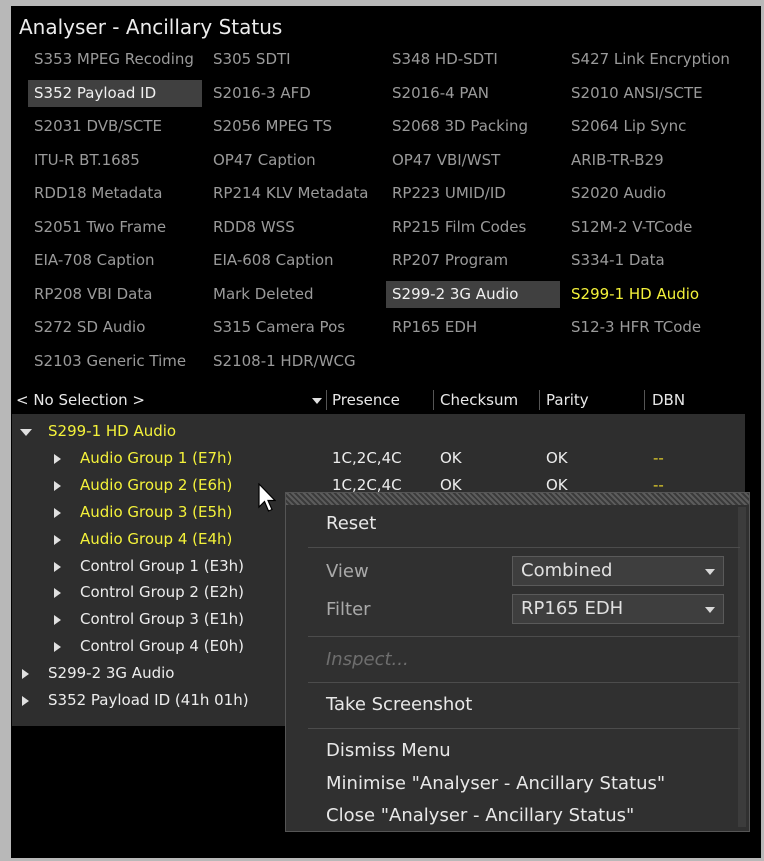 The image size is (764, 861). I want to click on standard-item: Mark Deleted, so click(294, 294).